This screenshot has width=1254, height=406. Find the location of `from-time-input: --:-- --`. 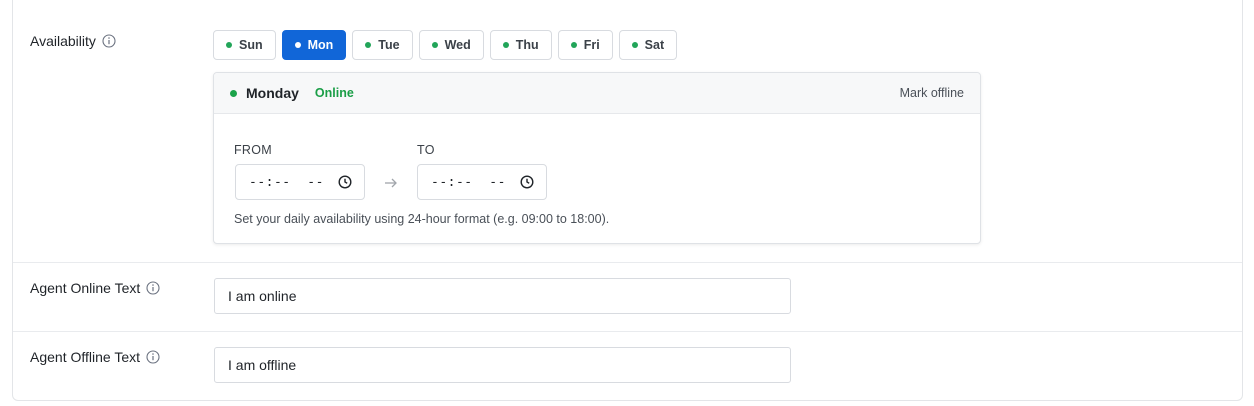

from-time-input: --:-- -- is located at coordinates (300, 182).